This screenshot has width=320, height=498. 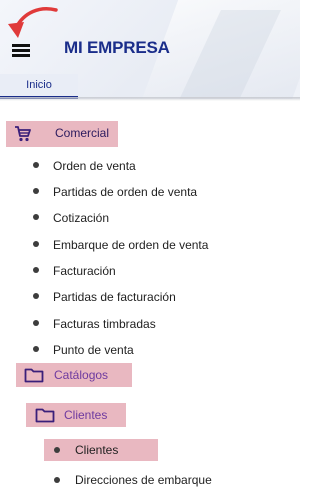 I want to click on menu-item-label: Partidas de facturación, so click(x=114, y=297).